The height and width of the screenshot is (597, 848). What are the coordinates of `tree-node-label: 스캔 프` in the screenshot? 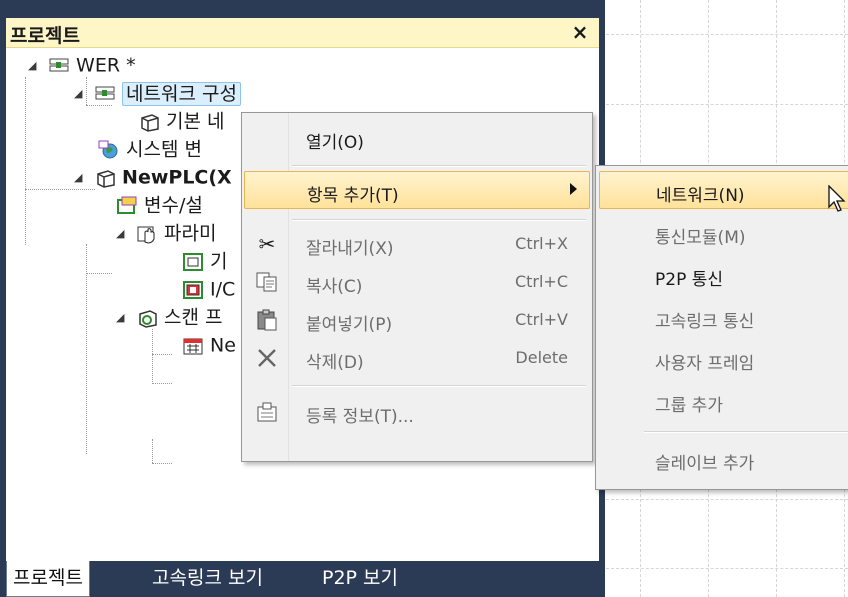 It's located at (193, 317).